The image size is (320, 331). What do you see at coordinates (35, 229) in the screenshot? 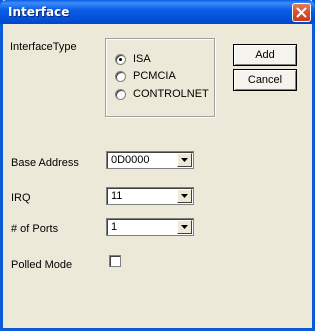
I see `ports-label: # of Ports` at bounding box center [35, 229].